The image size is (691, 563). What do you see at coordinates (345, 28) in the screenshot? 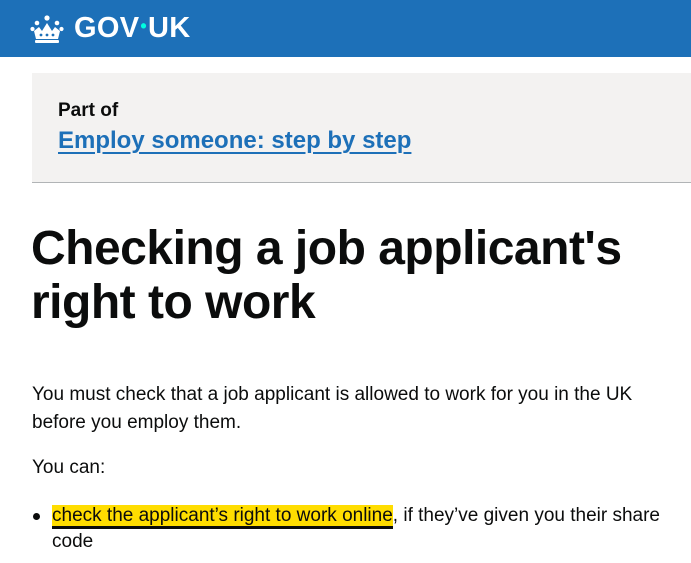
I see `govuk-header: GOV•UK` at bounding box center [345, 28].